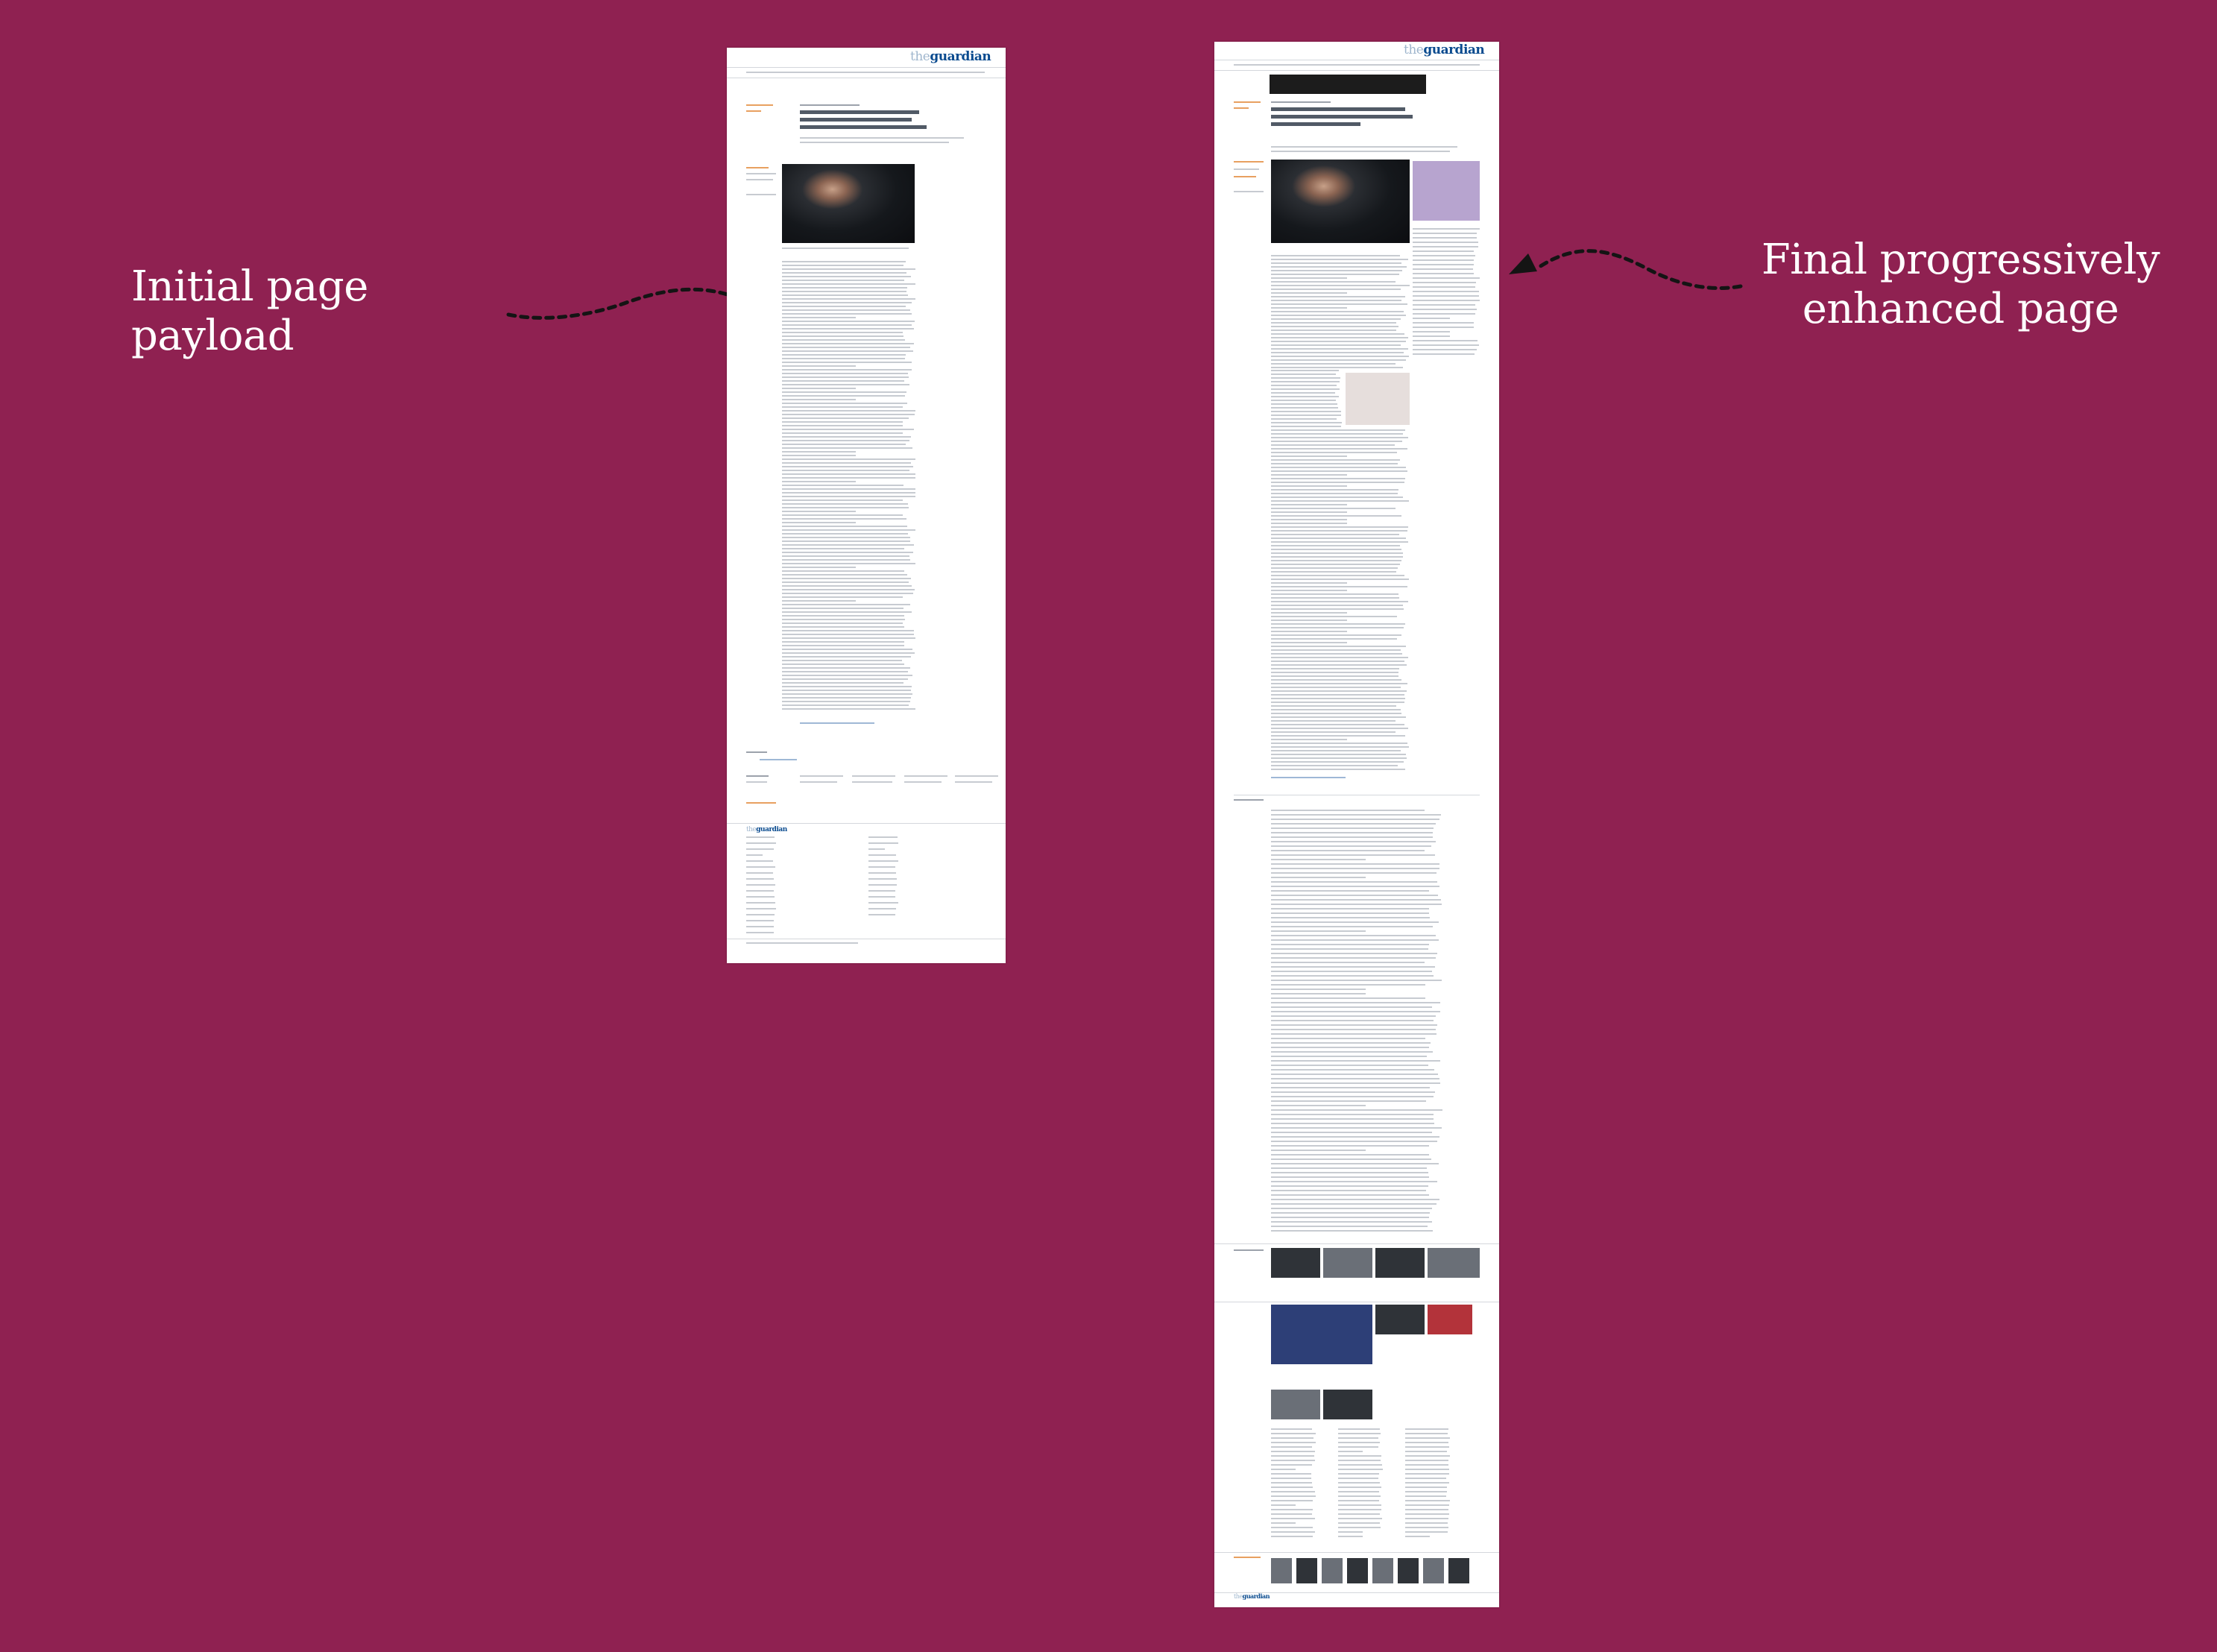 The width and height of the screenshot is (2217, 1652). I want to click on article-photo, so click(848, 204).